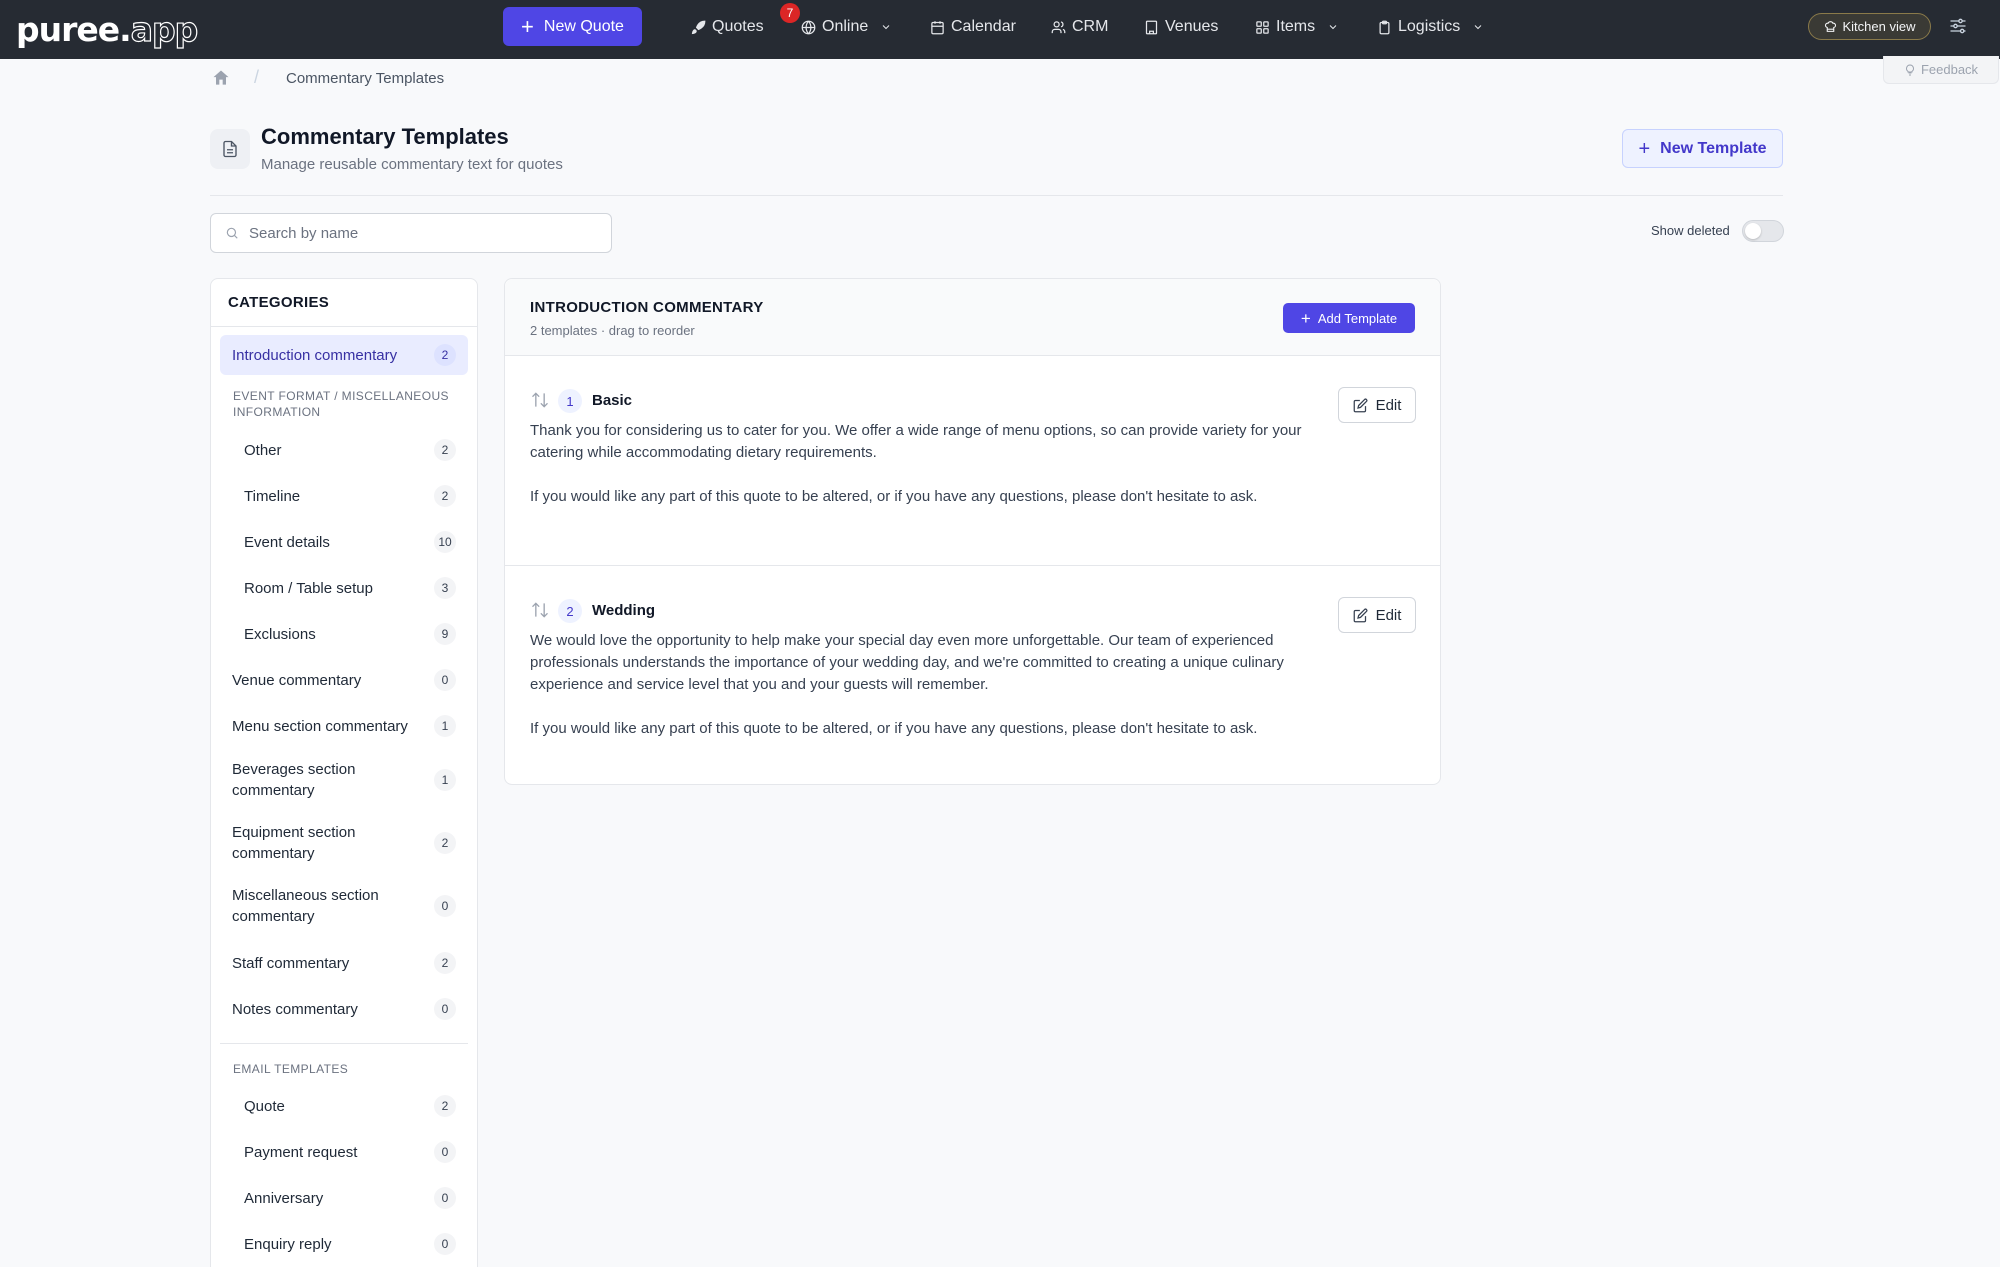 The width and height of the screenshot is (2000, 1267). Describe the element at coordinates (315, 355) in the screenshot. I see `category-label: Introduction commentary` at that location.